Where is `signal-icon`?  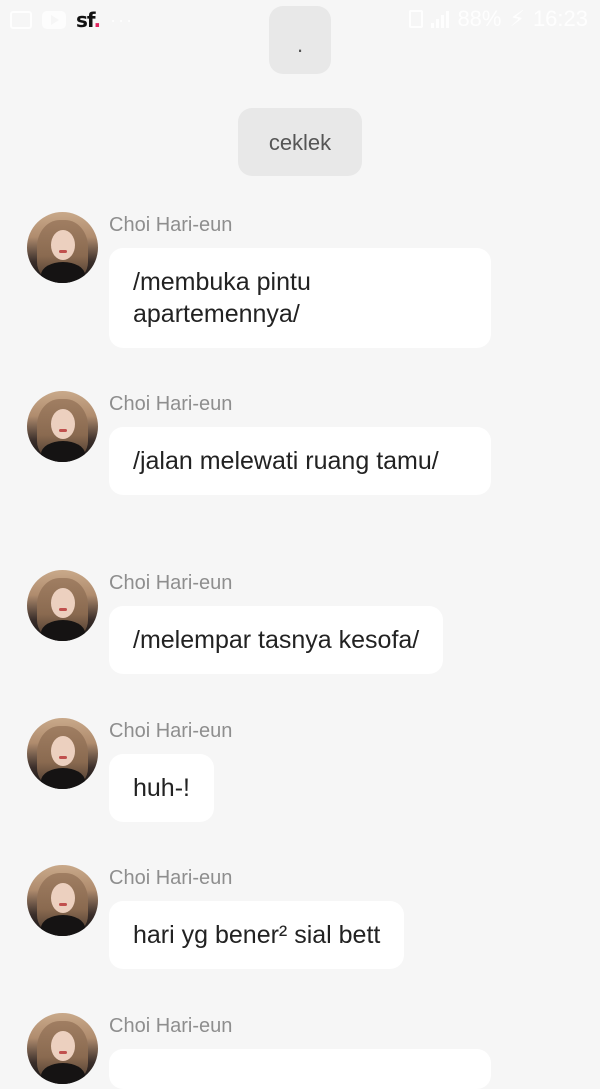
signal-icon is located at coordinates (440, 19).